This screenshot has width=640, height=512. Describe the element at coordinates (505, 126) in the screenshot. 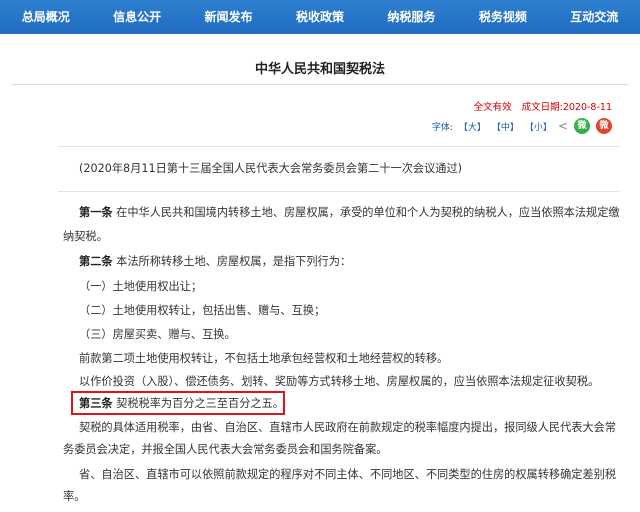

I see `font-medium-button: 【中】` at that location.